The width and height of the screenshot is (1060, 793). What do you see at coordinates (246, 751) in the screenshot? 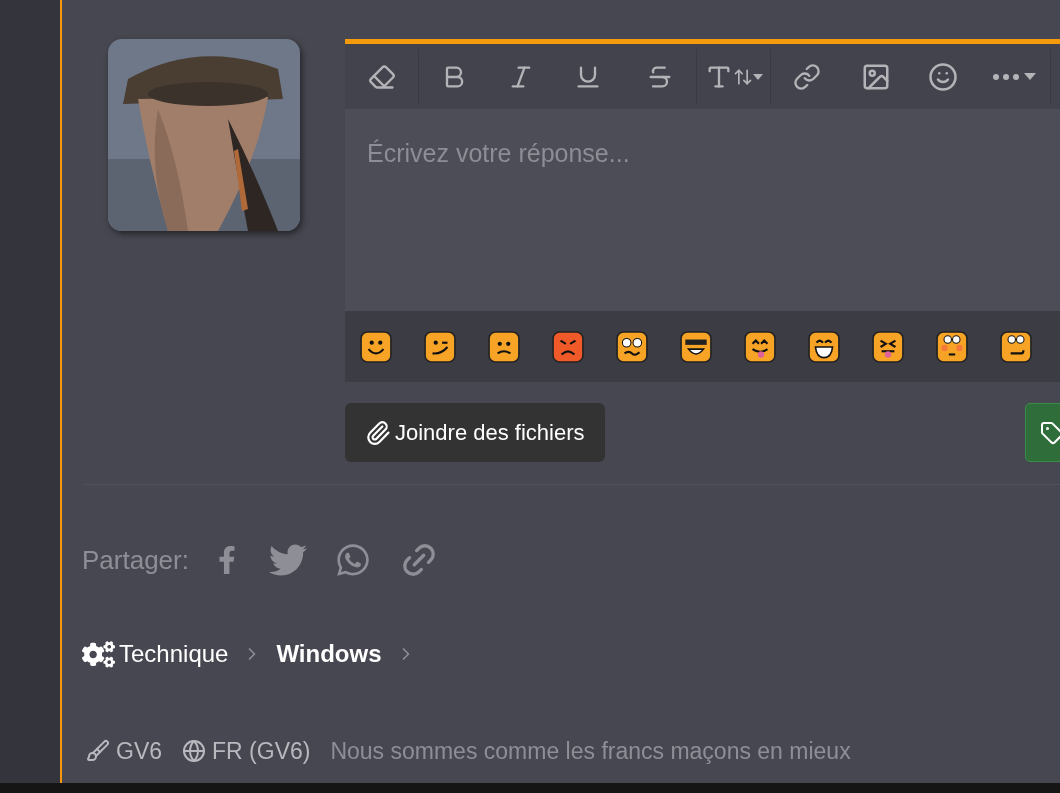
I see `language-link: FR (GV6)` at bounding box center [246, 751].